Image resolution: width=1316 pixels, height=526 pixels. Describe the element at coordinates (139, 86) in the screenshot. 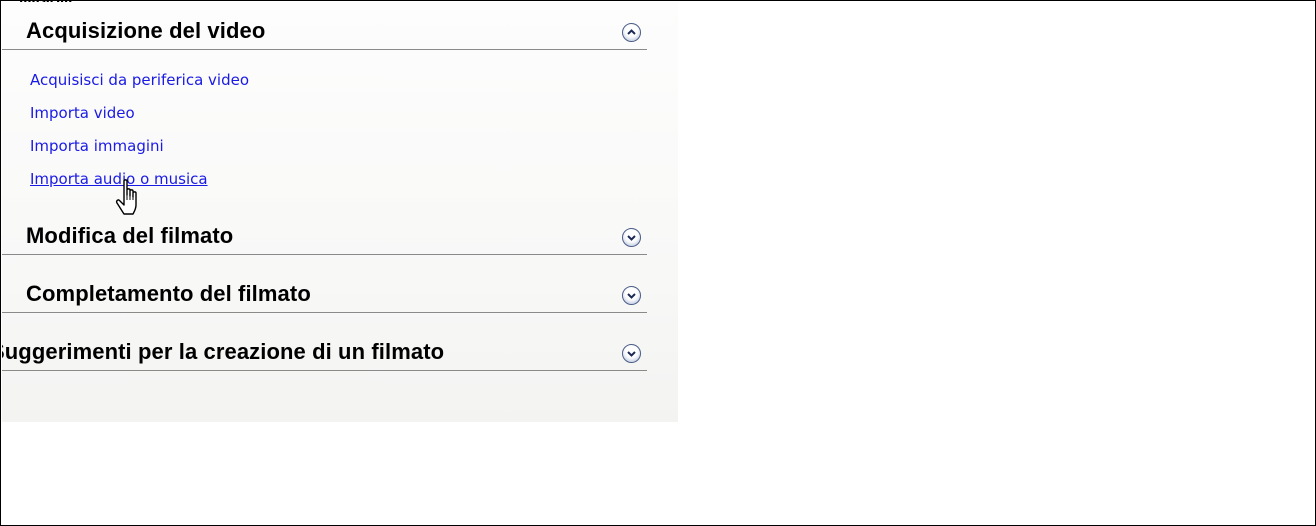

I see `link-acquisisci-da-periferica: Acquisisci da periferica video` at that location.